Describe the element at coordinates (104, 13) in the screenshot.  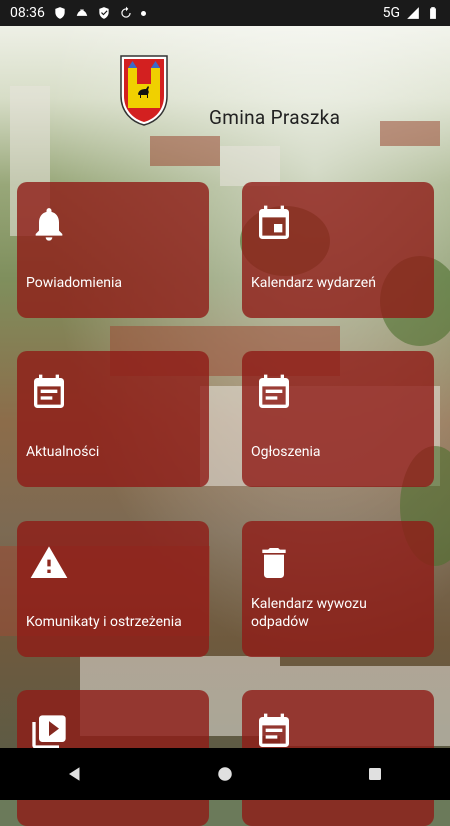
I see `shield-check-icon` at that location.